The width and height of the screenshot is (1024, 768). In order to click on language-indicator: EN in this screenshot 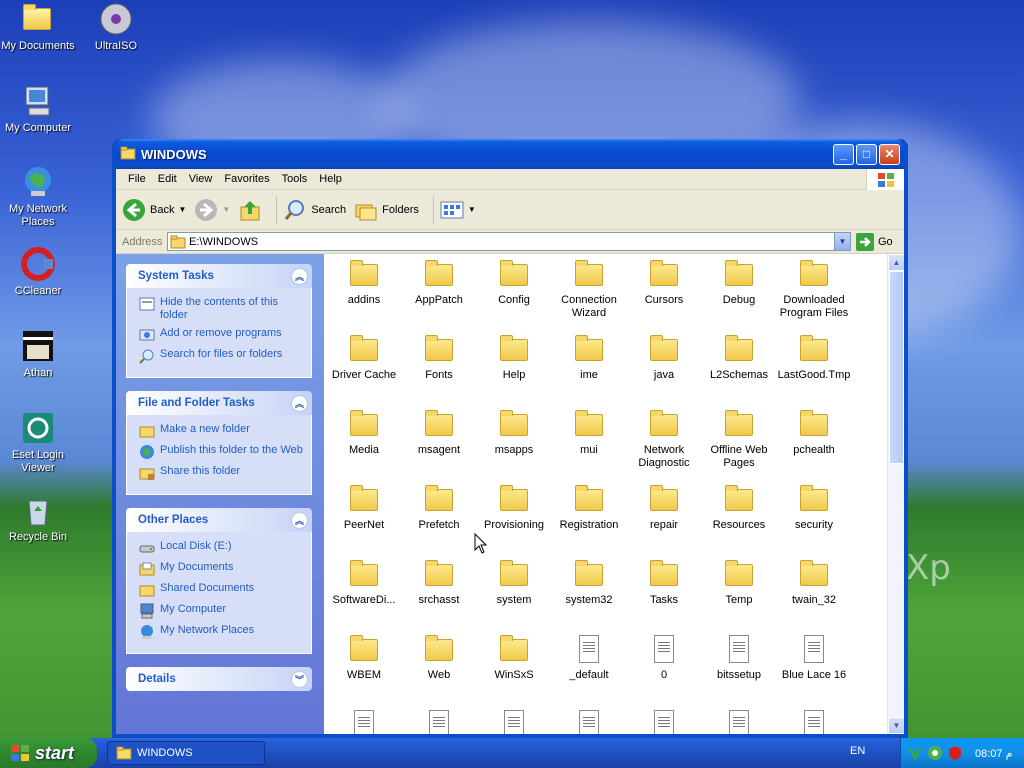, I will do `click(857, 751)`.